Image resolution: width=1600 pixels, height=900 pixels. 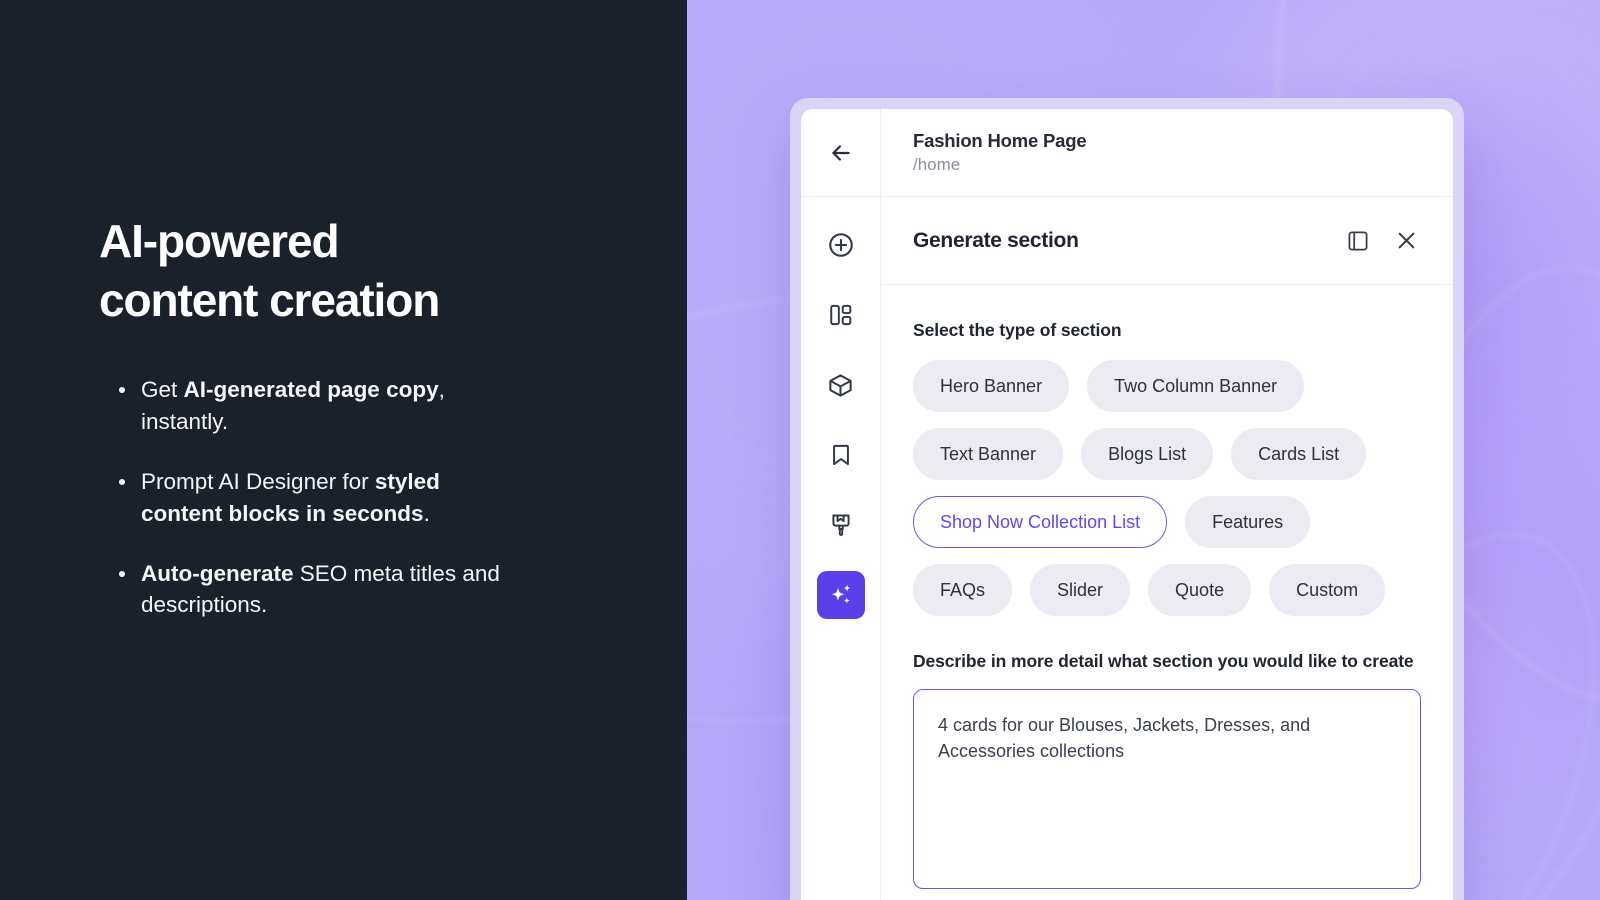 I want to click on rail-item-components, so click(x=841, y=385).